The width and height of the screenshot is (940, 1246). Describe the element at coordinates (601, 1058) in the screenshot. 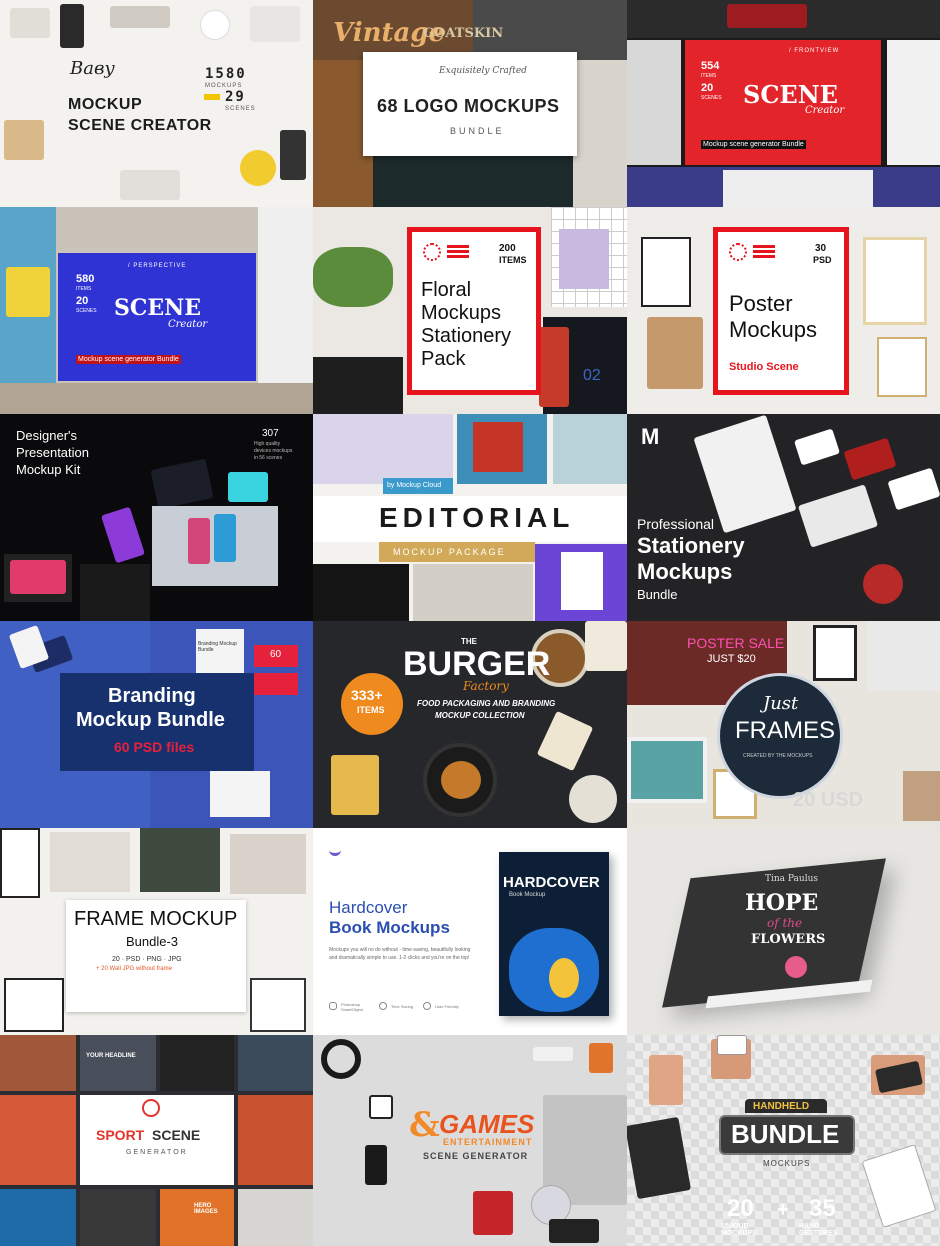

I see `decor-cup` at that location.